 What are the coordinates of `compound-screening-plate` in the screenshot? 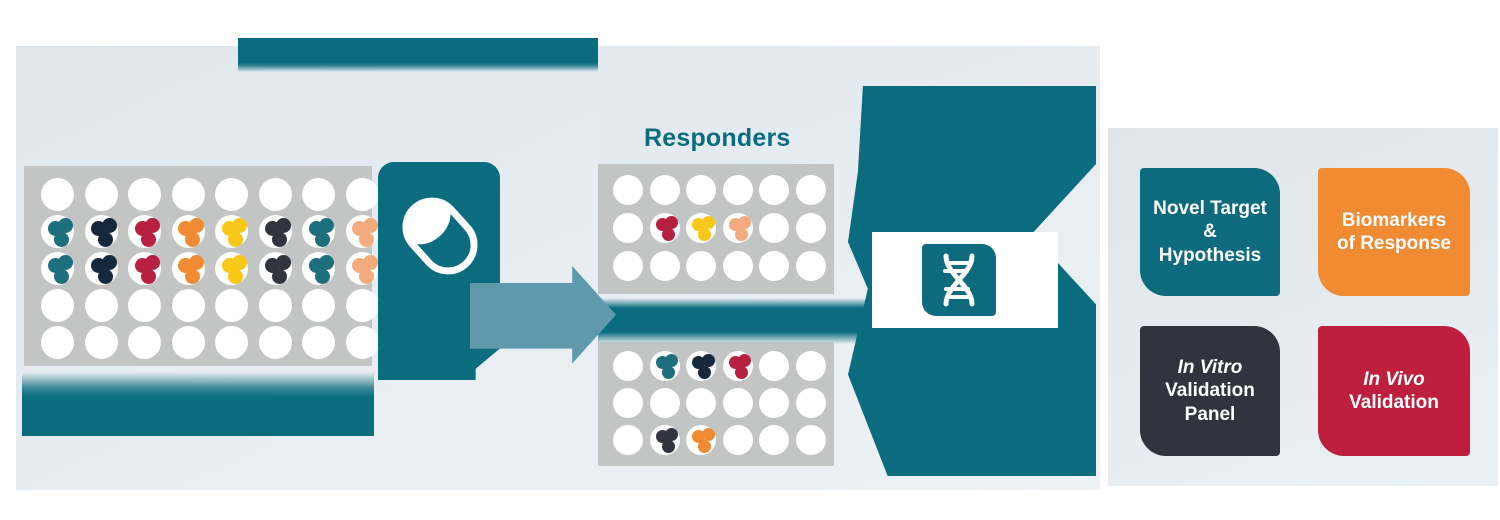 It's located at (201, 266).